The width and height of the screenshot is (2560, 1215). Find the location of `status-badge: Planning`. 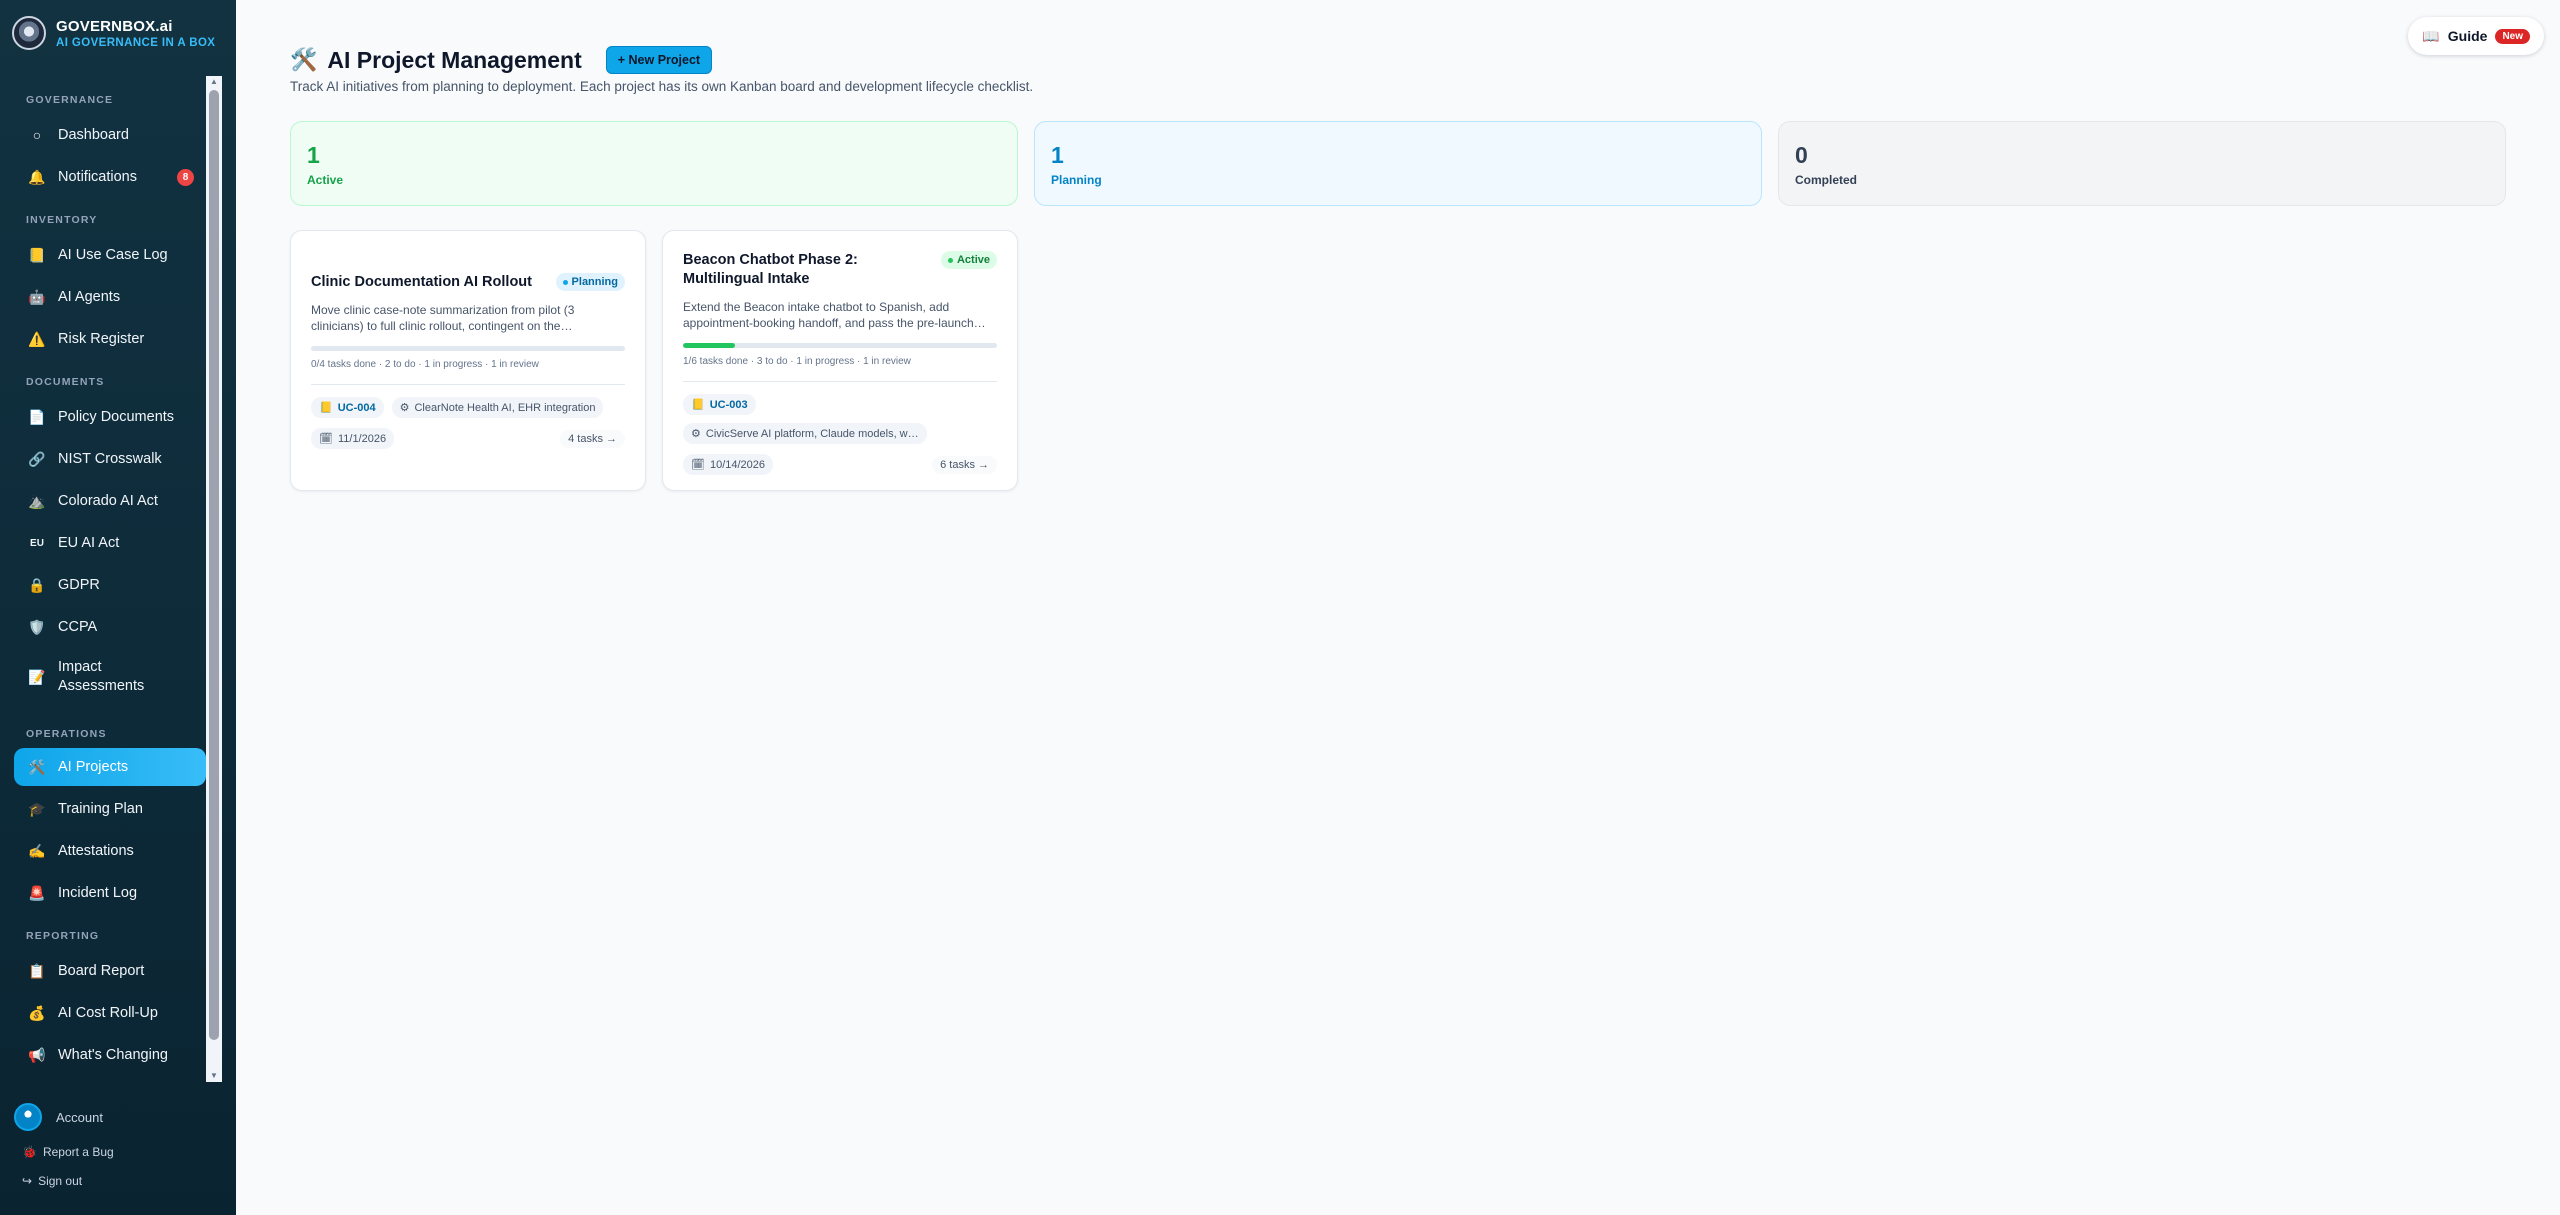

status-badge: Planning is located at coordinates (590, 282).